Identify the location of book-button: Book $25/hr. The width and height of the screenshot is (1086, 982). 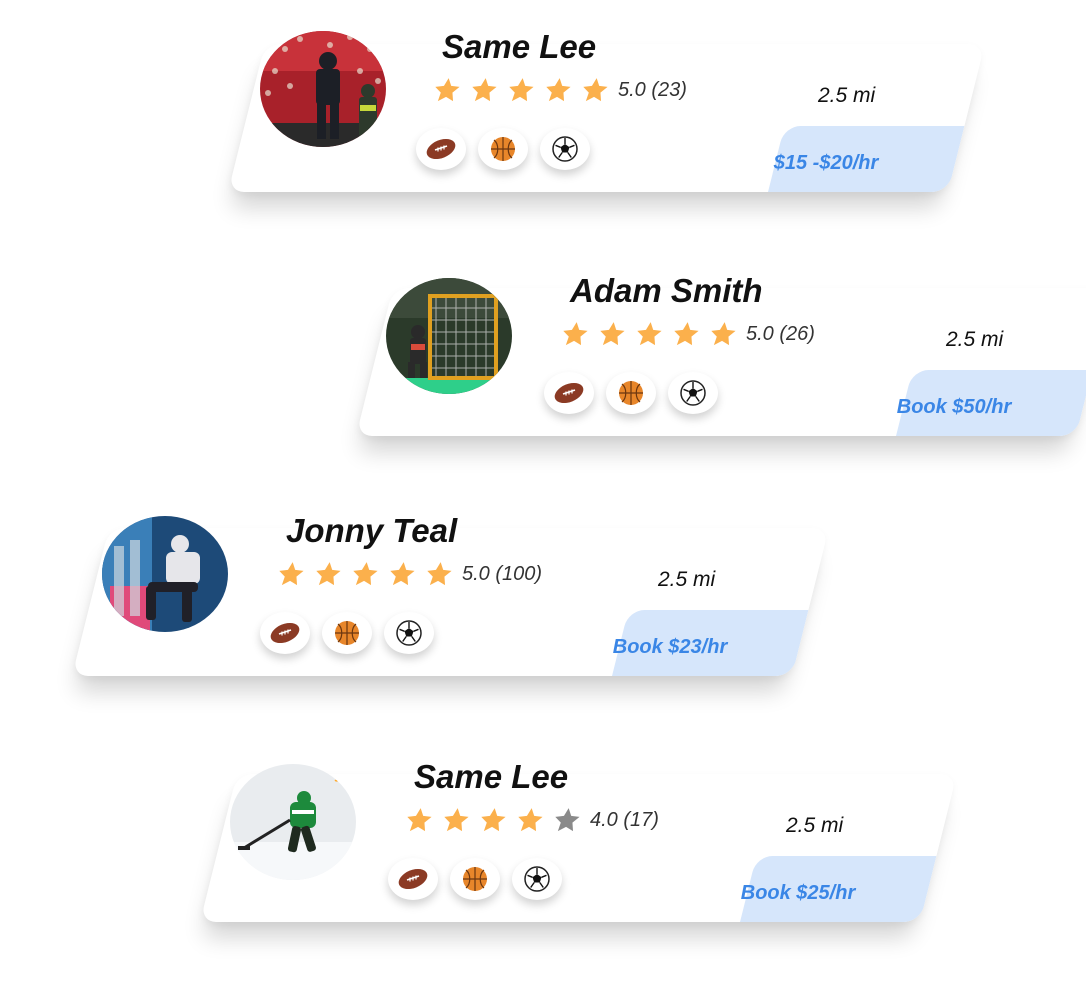
(798, 893).